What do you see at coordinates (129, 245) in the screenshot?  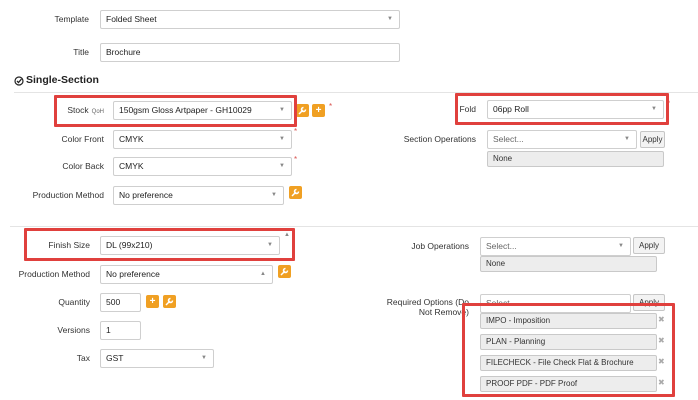 I see `finish-size-value: DL (99x210)` at bounding box center [129, 245].